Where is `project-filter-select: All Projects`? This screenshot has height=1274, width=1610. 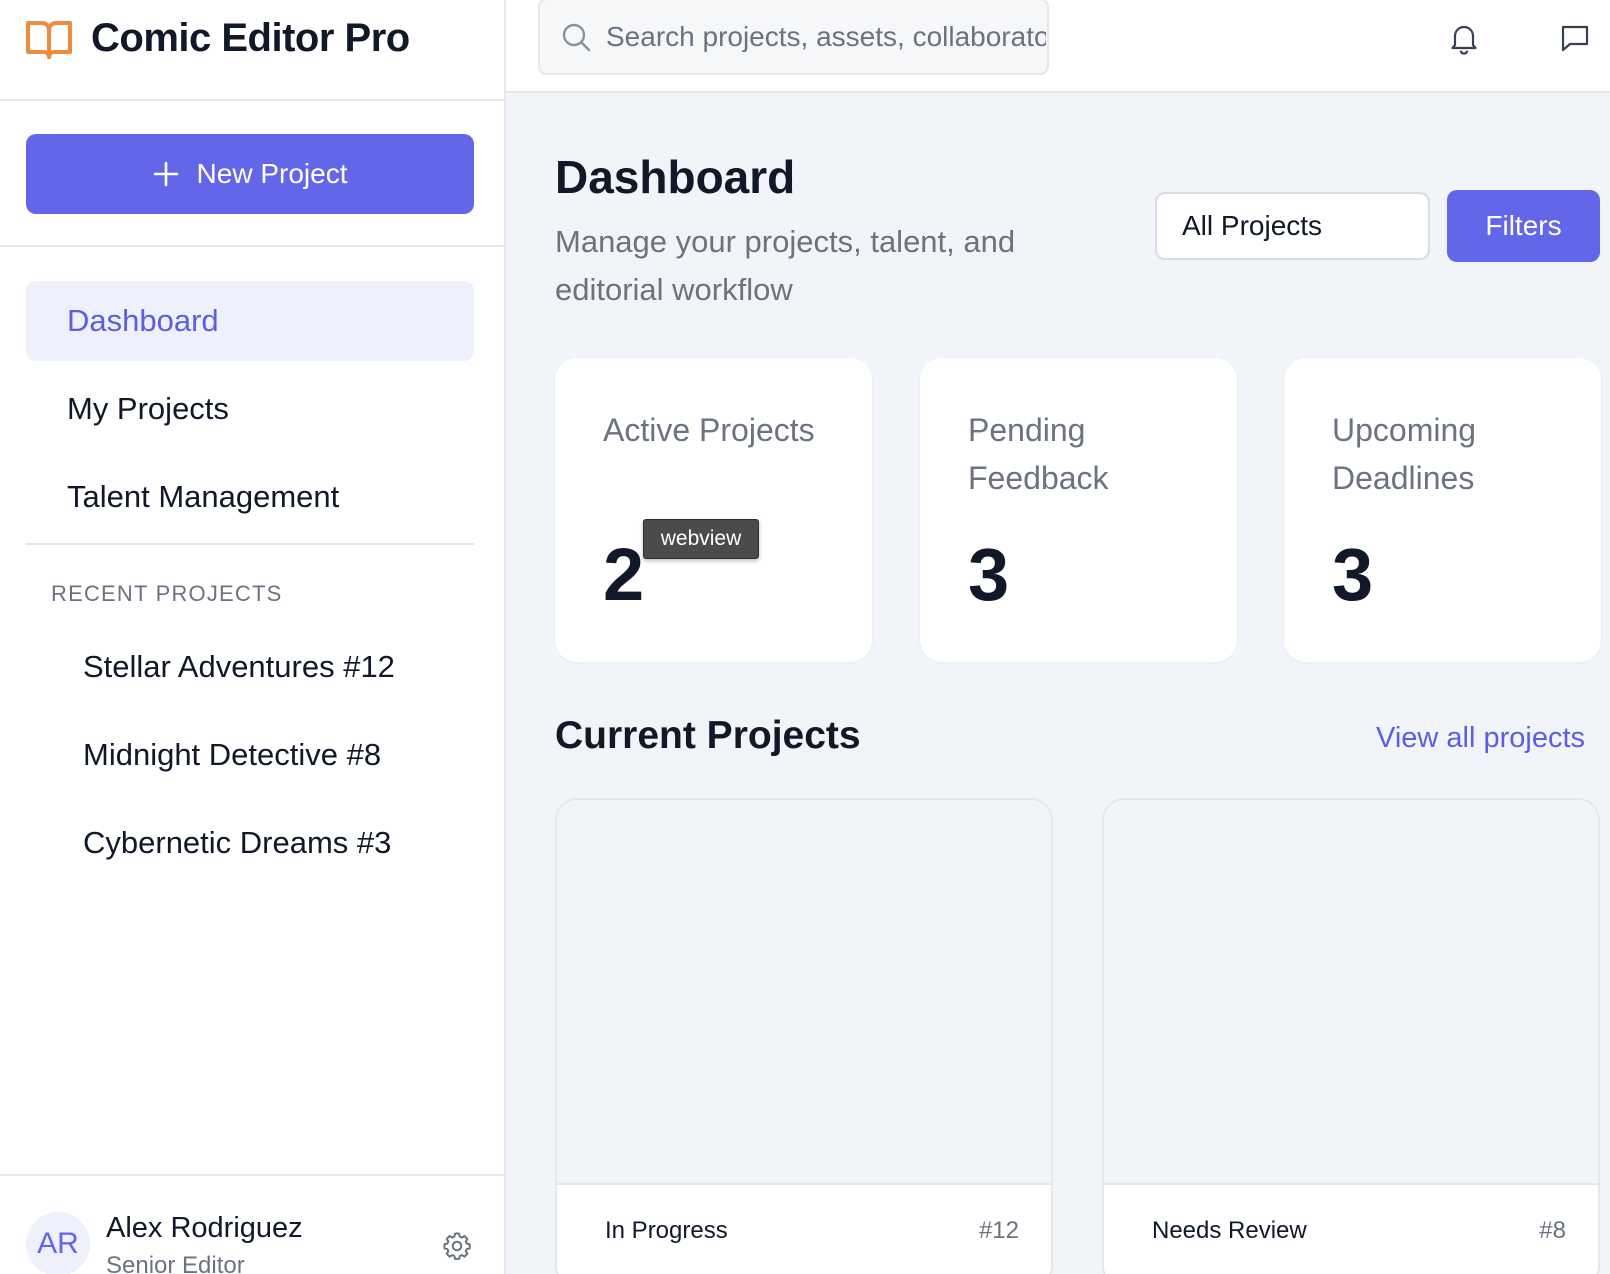
project-filter-select: All Projects is located at coordinates (1292, 226).